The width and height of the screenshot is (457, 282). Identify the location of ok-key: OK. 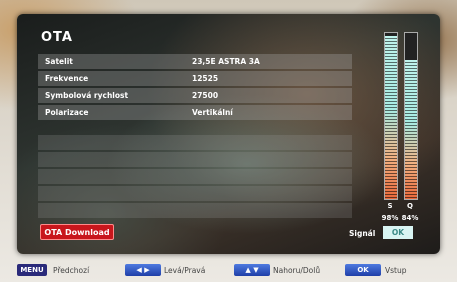
(363, 270).